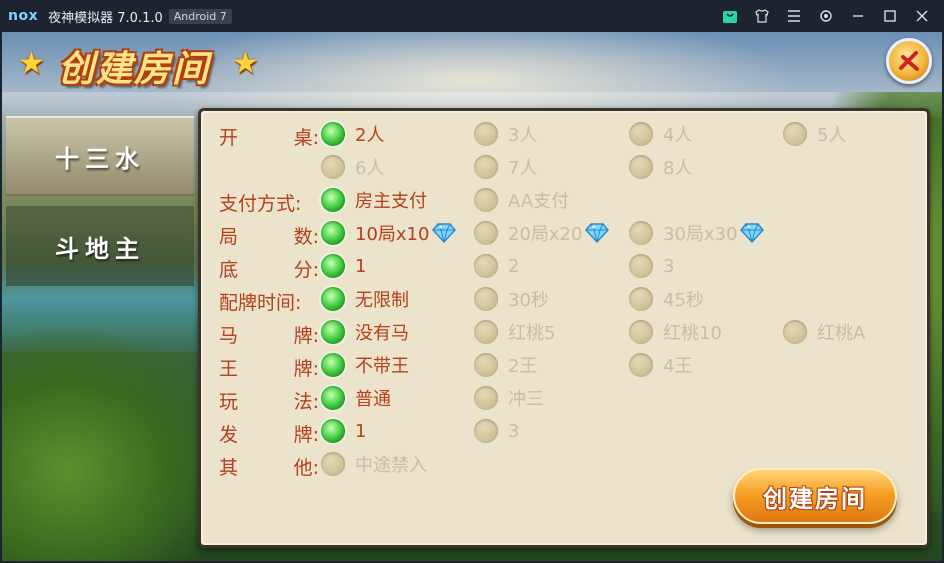 Image resolution: width=944 pixels, height=563 pixels. I want to click on sidebar-item-doudizhu: 斗地主, so click(100, 246).